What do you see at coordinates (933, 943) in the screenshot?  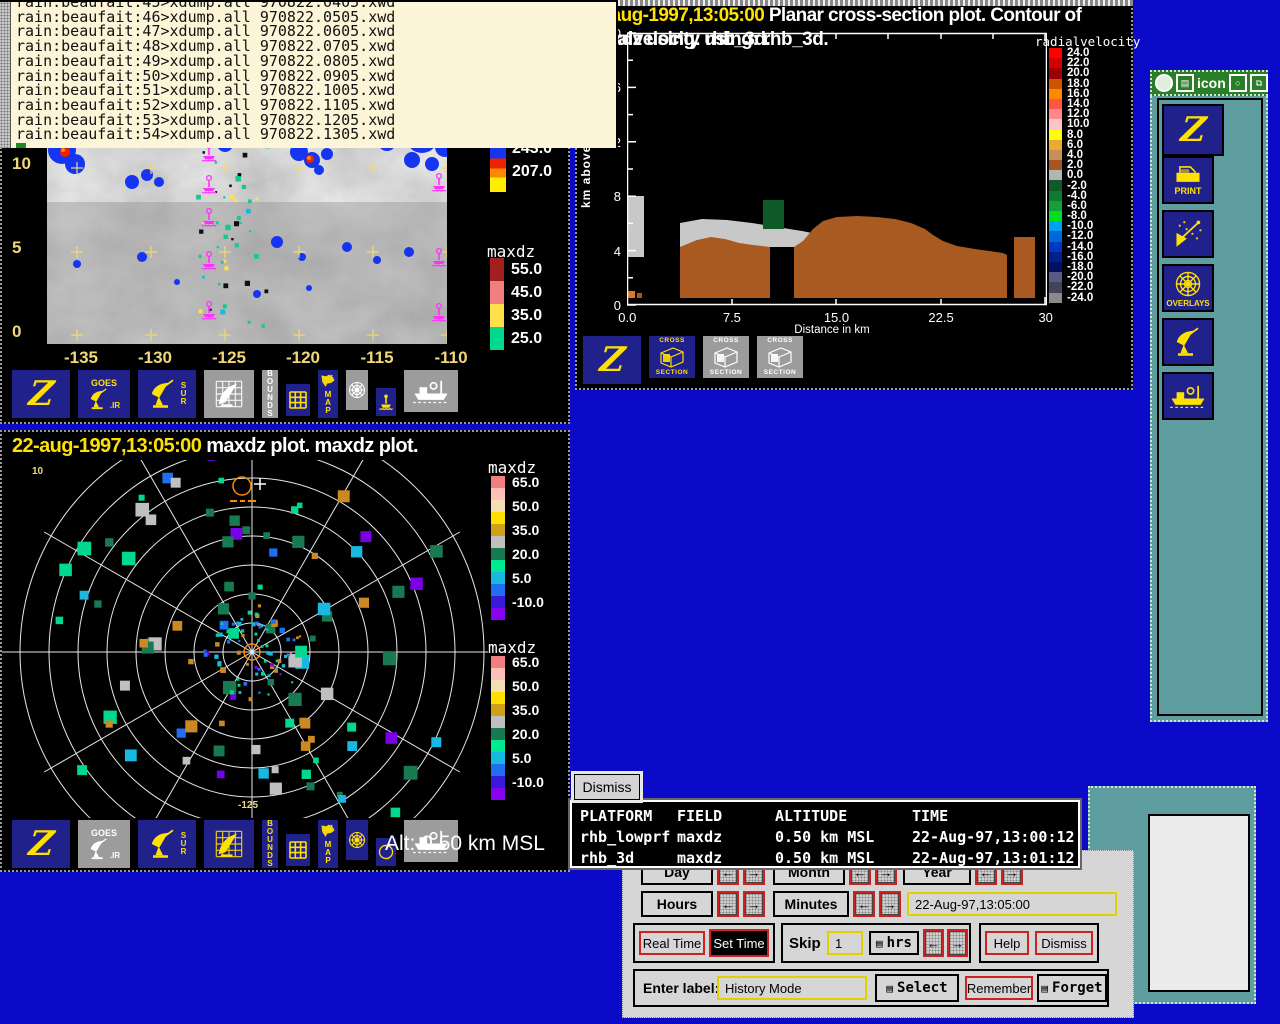 I see `skip-back-button: ←` at bounding box center [933, 943].